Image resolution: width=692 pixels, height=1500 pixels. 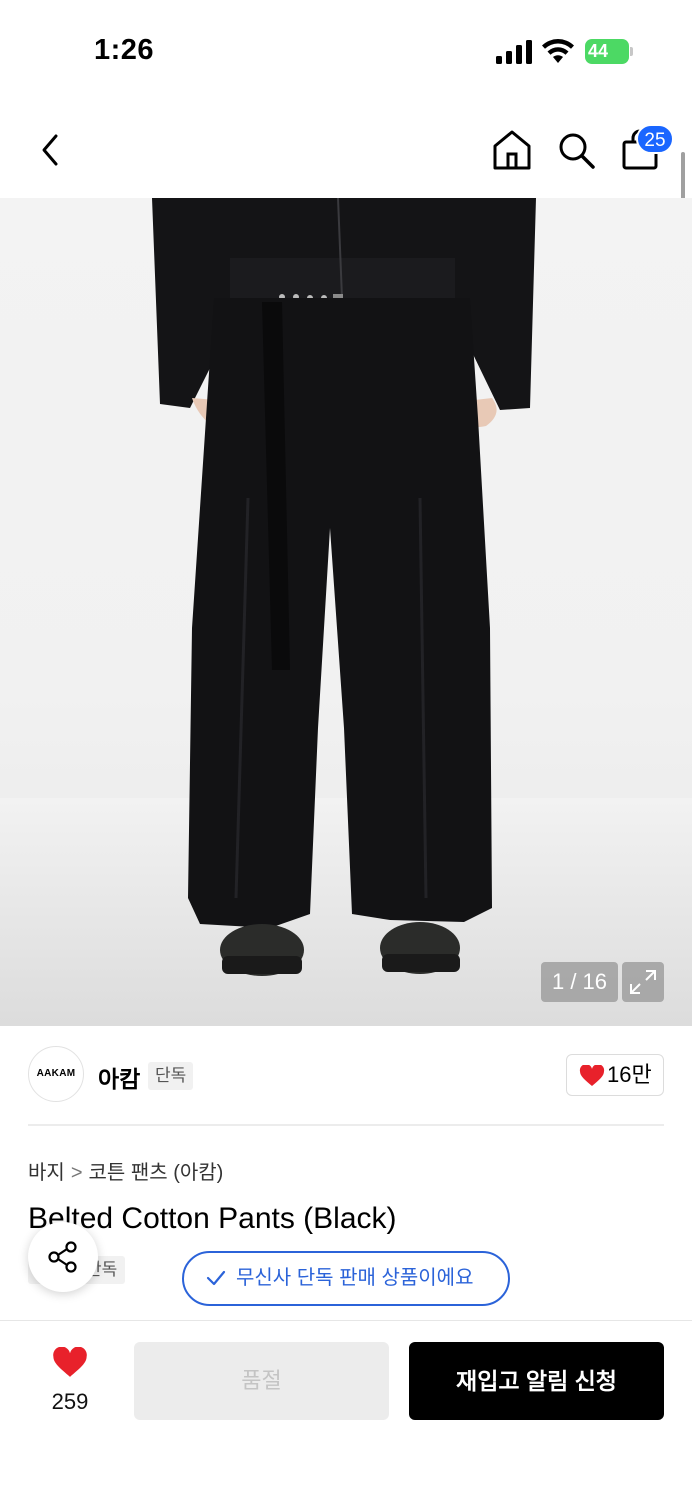 What do you see at coordinates (70, 1383) in the screenshot?
I see `like-button: 259` at bounding box center [70, 1383].